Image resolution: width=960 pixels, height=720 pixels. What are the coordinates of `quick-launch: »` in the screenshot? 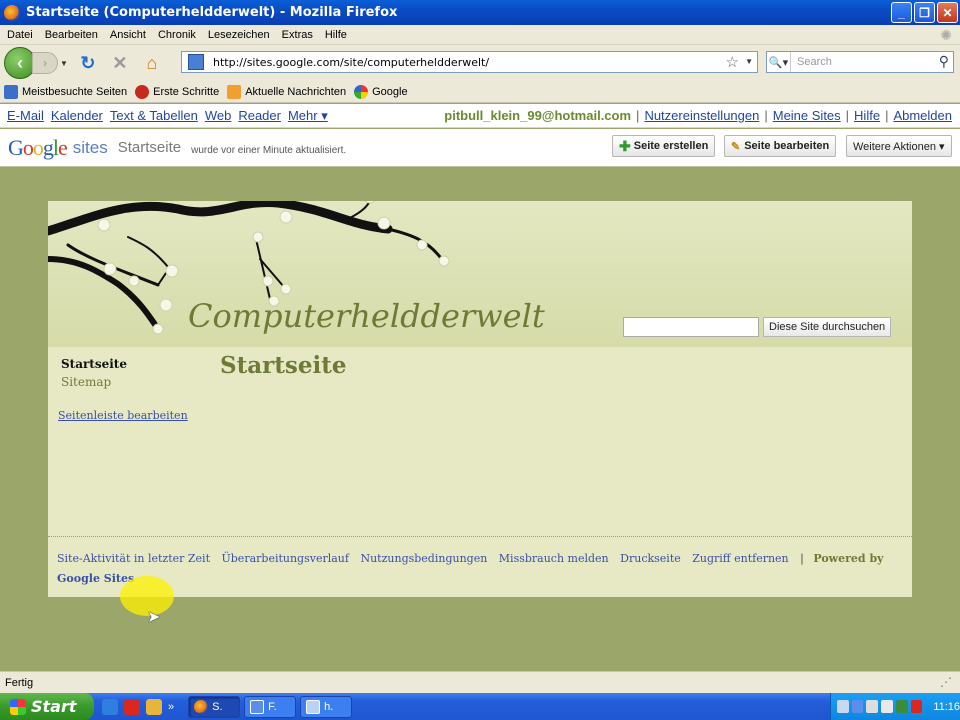 It's located at (138, 706).